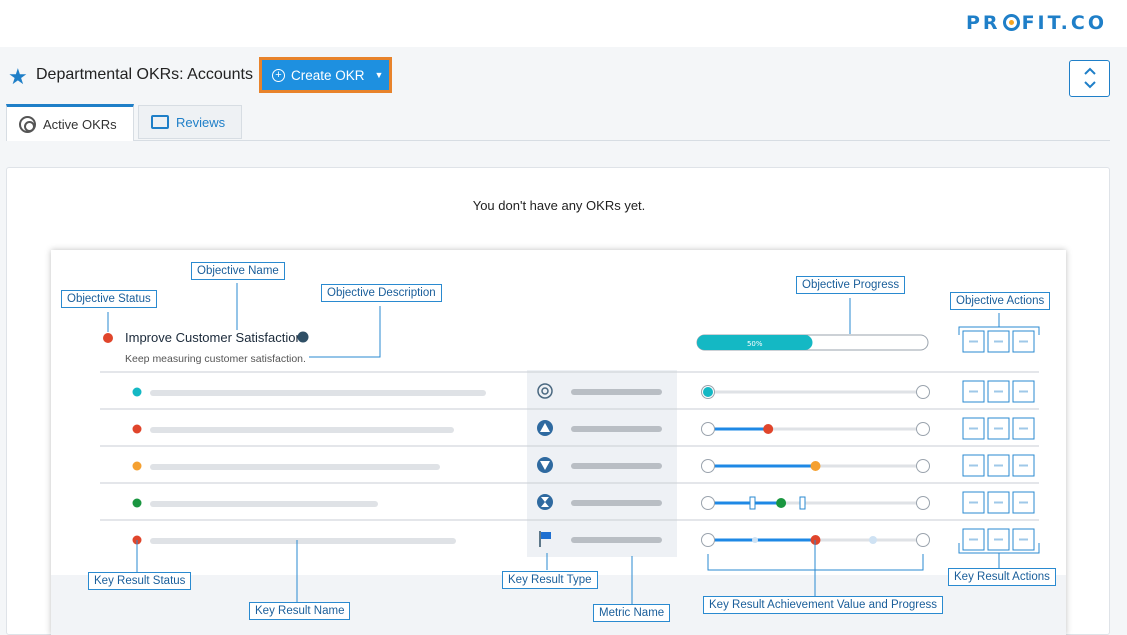 The image size is (1127, 635). I want to click on plus-circle-icon: +, so click(278, 75).